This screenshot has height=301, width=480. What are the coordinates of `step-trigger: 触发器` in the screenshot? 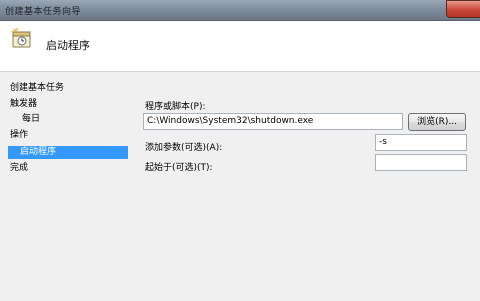 It's located at (23, 104).